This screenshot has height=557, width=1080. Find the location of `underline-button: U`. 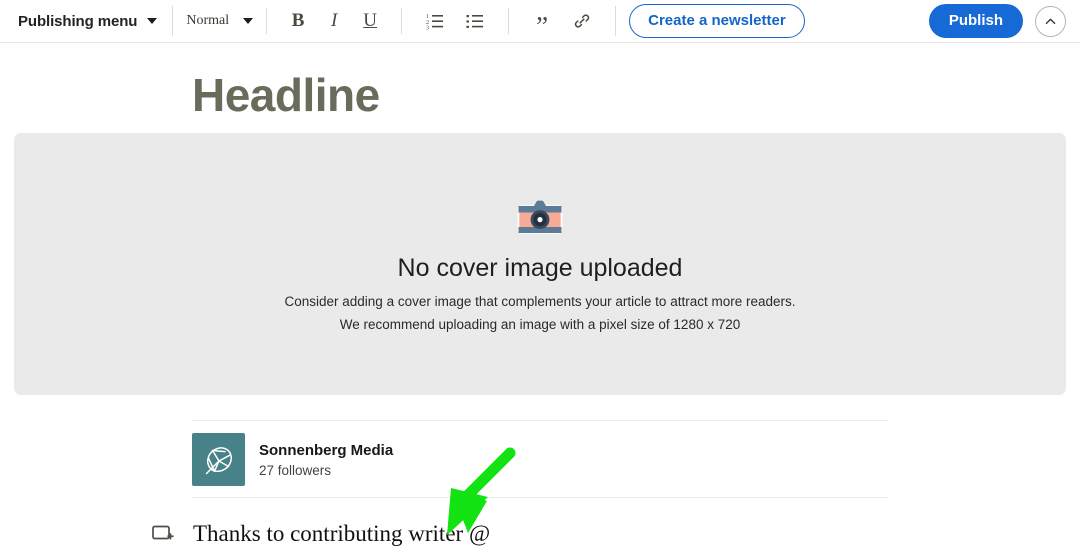

underline-button: U is located at coordinates (370, 21).